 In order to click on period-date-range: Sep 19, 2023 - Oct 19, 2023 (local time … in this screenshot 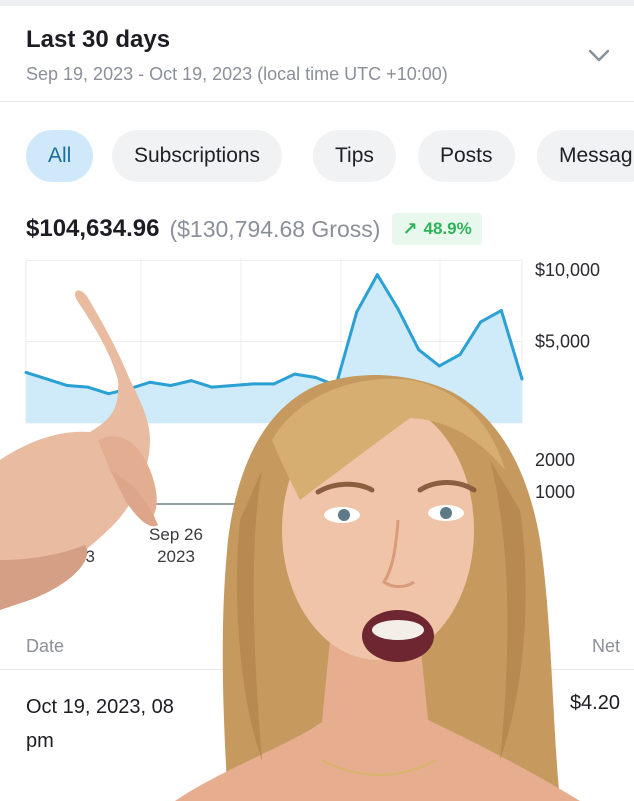, I will do `click(237, 74)`.